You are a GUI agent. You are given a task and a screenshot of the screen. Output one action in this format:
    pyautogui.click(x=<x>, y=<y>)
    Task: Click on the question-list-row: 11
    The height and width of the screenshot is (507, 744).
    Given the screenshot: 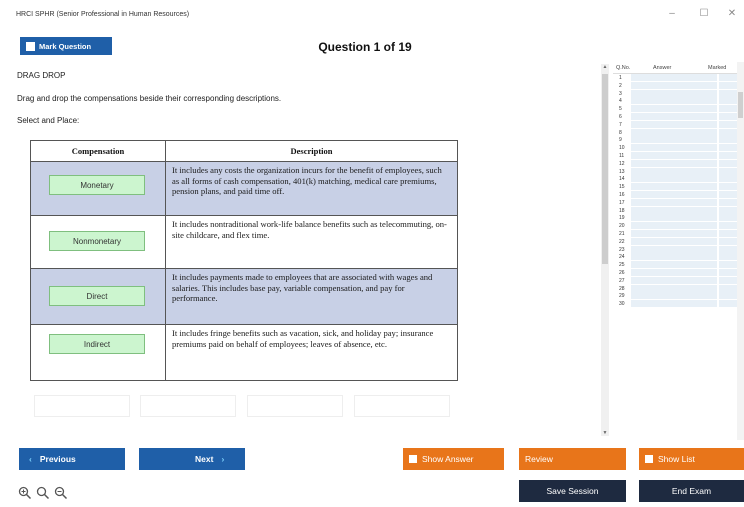 What is the action you would take?
    pyautogui.click(x=678, y=155)
    